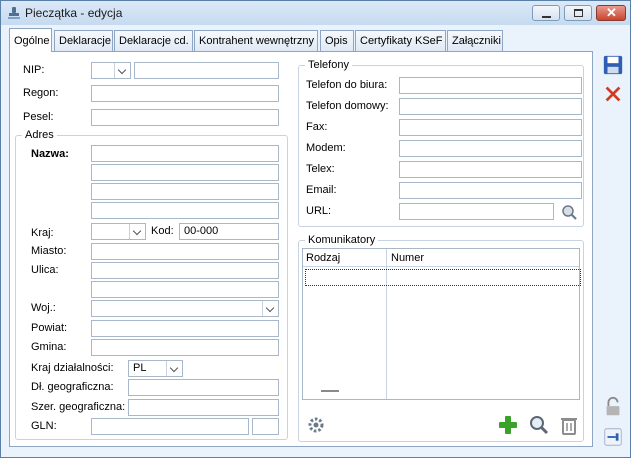 This screenshot has width=631, height=458. I want to click on tab-deklaracje: Deklaracje, so click(83, 40).